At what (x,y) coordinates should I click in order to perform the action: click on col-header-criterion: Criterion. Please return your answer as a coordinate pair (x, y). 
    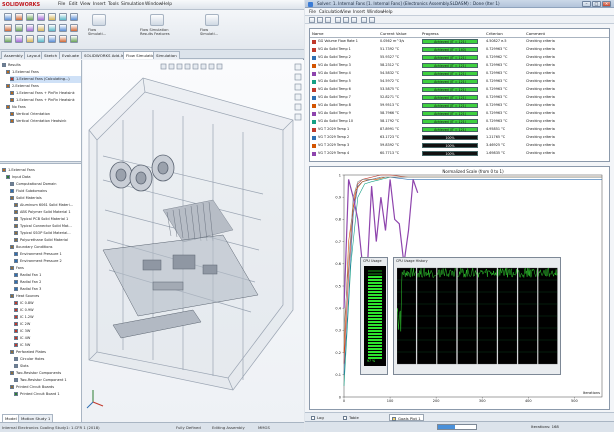
    Looking at the image, I should click on (494, 33).